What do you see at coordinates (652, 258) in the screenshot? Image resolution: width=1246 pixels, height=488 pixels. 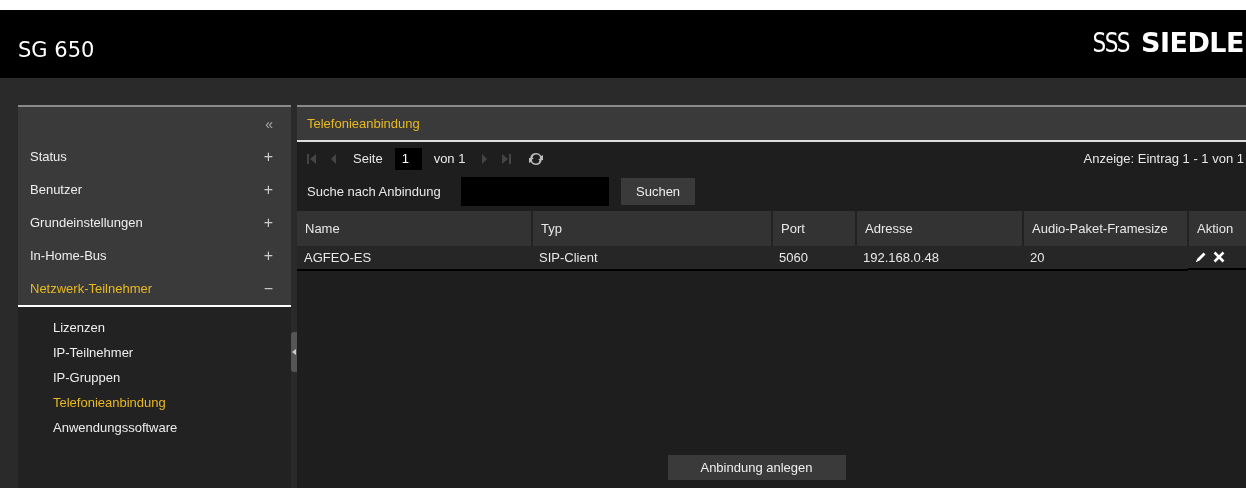 I see `table-cell: SIP-Client` at bounding box center [652, 258].